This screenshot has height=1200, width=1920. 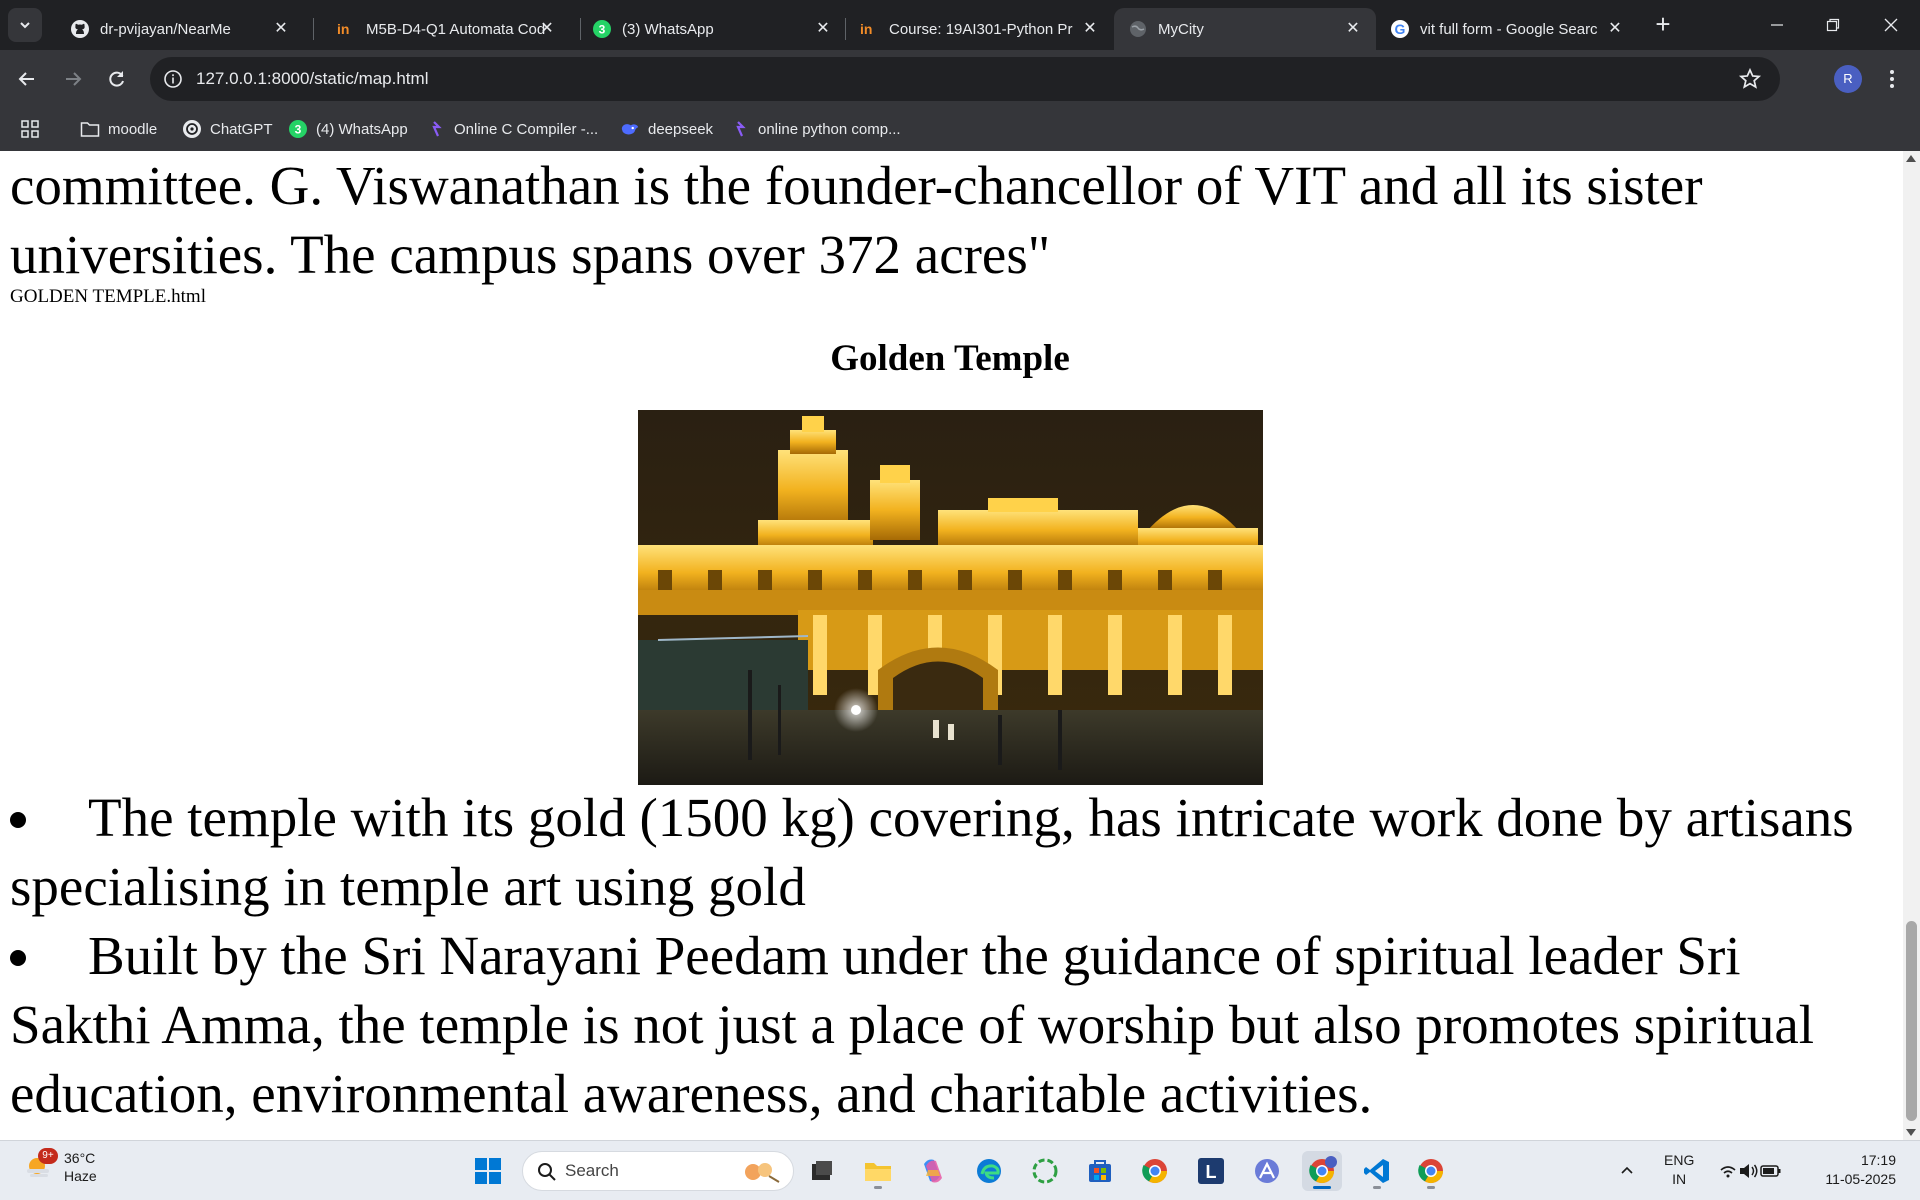 What do you see at coordinates (1181, 29) in the screenshot?
I see `tab-title: MyCity` at bounding box center [1181, 29].